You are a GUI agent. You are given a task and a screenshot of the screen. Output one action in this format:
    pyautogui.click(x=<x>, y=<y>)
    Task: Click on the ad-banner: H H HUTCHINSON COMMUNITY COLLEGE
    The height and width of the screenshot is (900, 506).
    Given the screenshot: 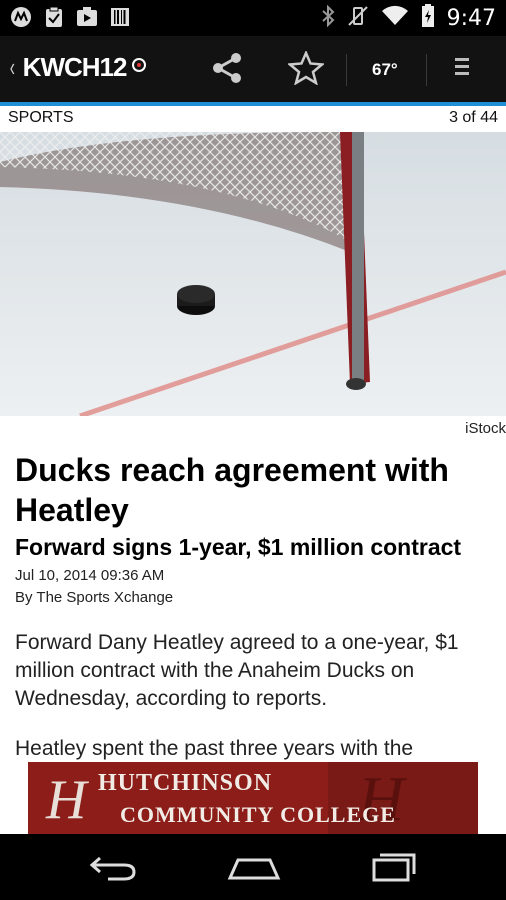 What is the action you would take?
    pyautogui.click(x=253, y=798)
    